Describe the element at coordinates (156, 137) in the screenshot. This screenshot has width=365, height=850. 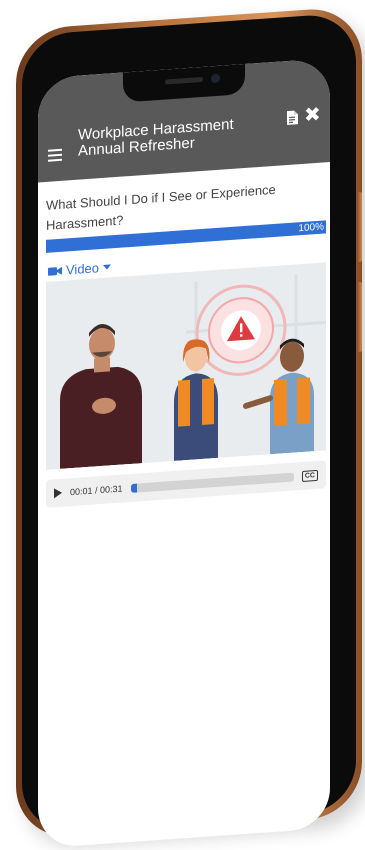
I see `app-title: Workplace Harassment Annual Refresher` at that location.